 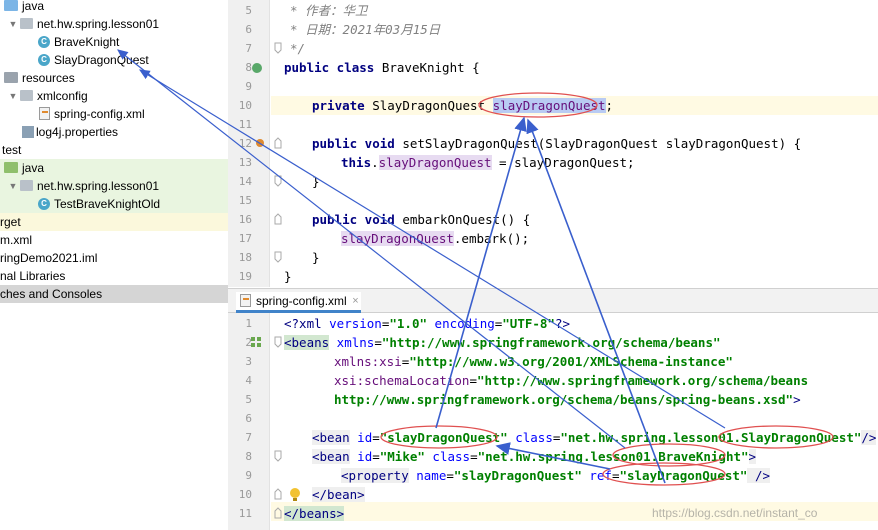 I want to click on tree-item-target: rget, so click(x=114, y=222).